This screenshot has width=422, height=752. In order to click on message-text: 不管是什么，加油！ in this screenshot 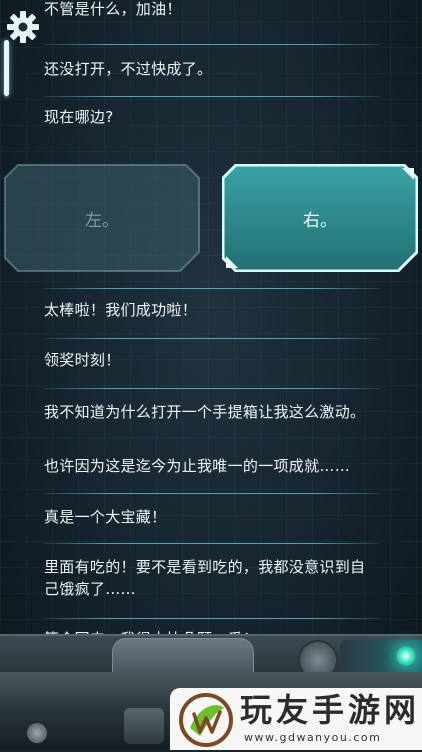, I will do `click(113, 9)`.